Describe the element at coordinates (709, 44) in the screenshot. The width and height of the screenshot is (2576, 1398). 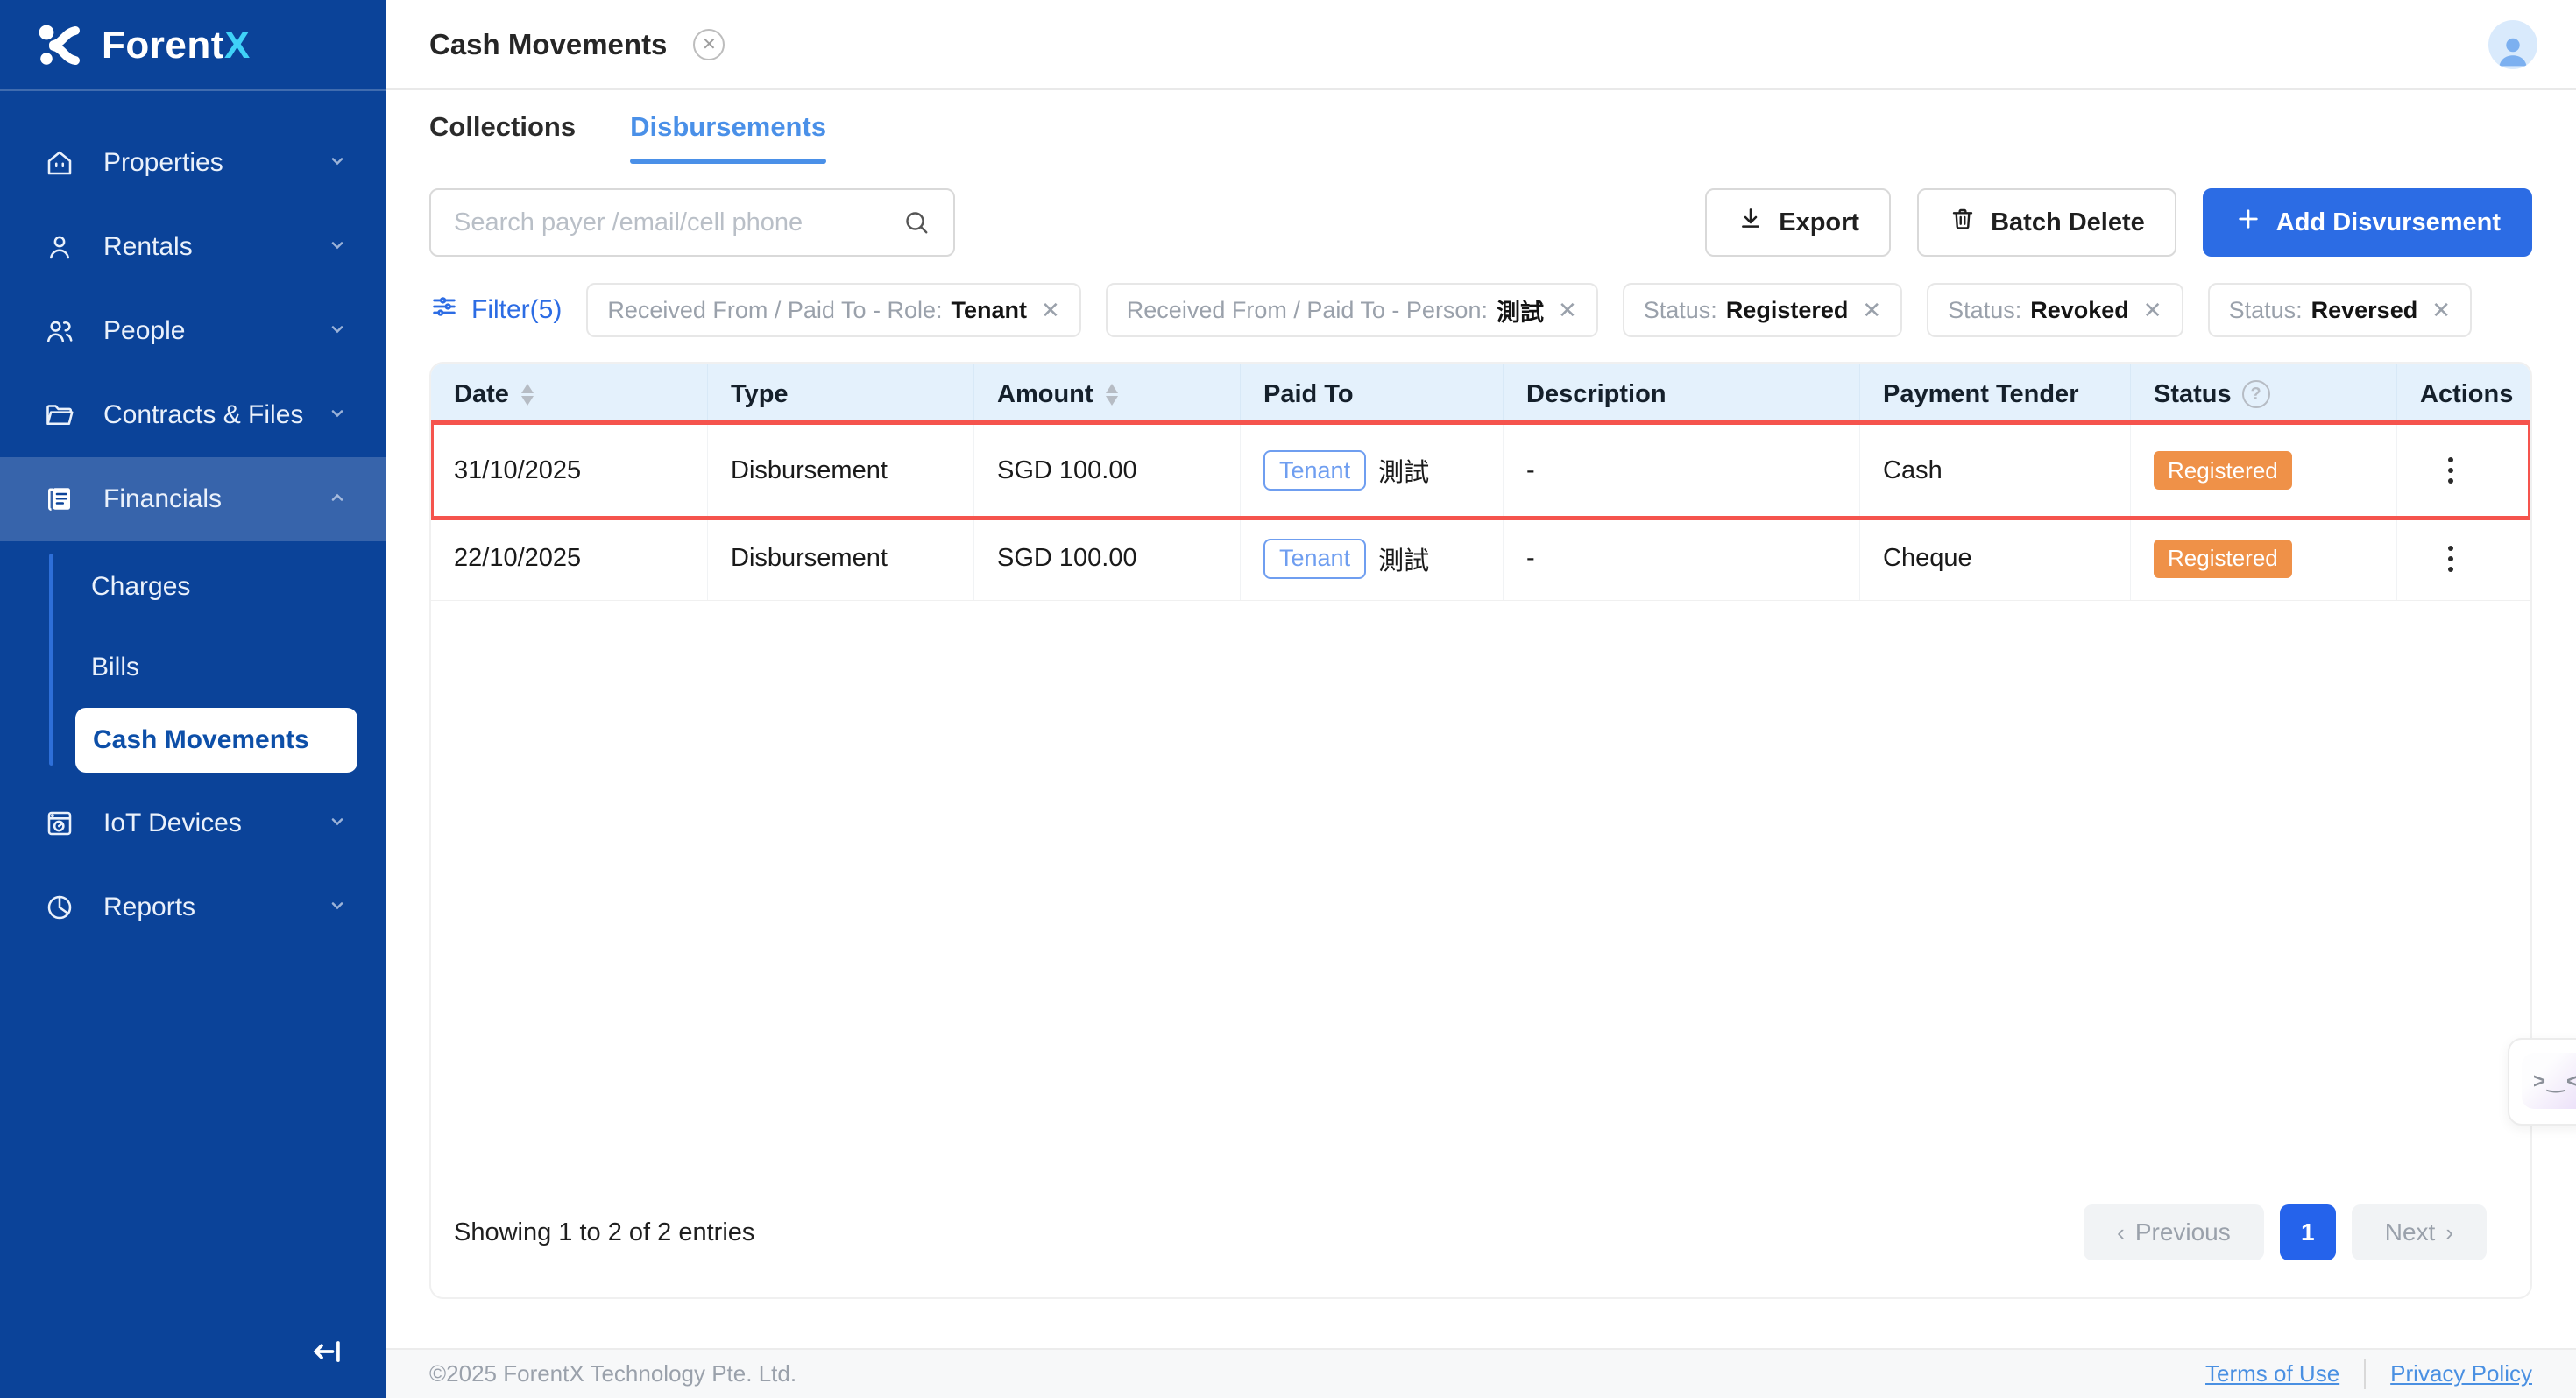
I see `close-tab-icon: ✕` at that location.